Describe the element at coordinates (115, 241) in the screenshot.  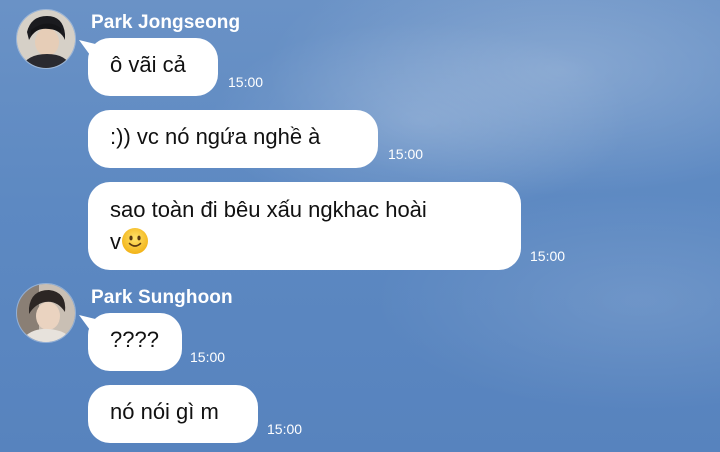
I see `message-text: v` at that location.